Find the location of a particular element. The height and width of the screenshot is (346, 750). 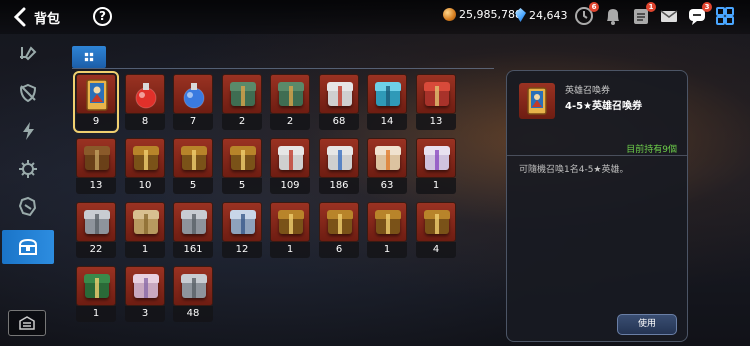

sidebar-item-materials is located at coordinates (28, 169).